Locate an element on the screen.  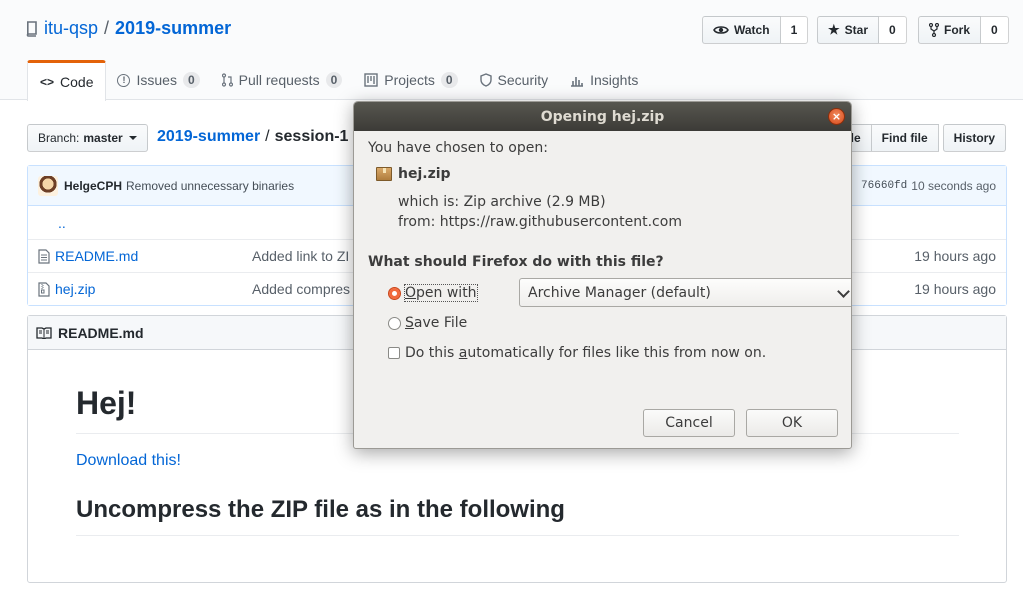
from-label: from: is located at coordinates (417, 222).